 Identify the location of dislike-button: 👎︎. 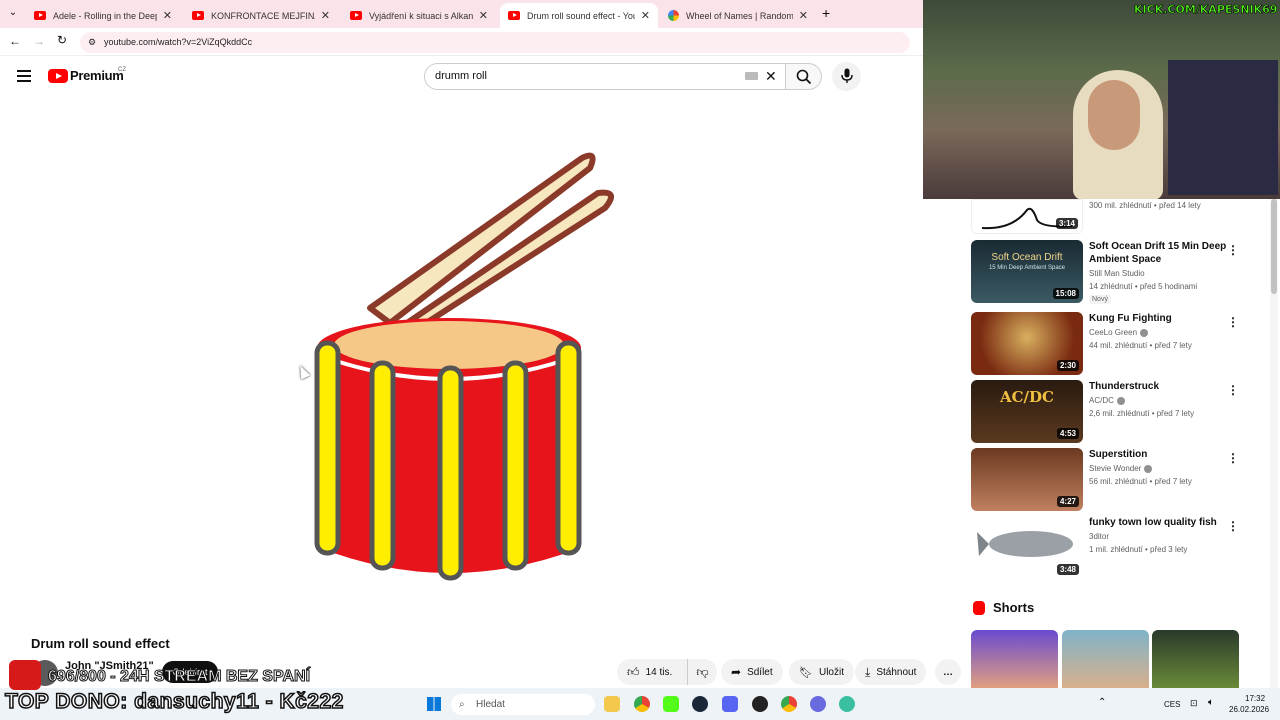
(702, 672).